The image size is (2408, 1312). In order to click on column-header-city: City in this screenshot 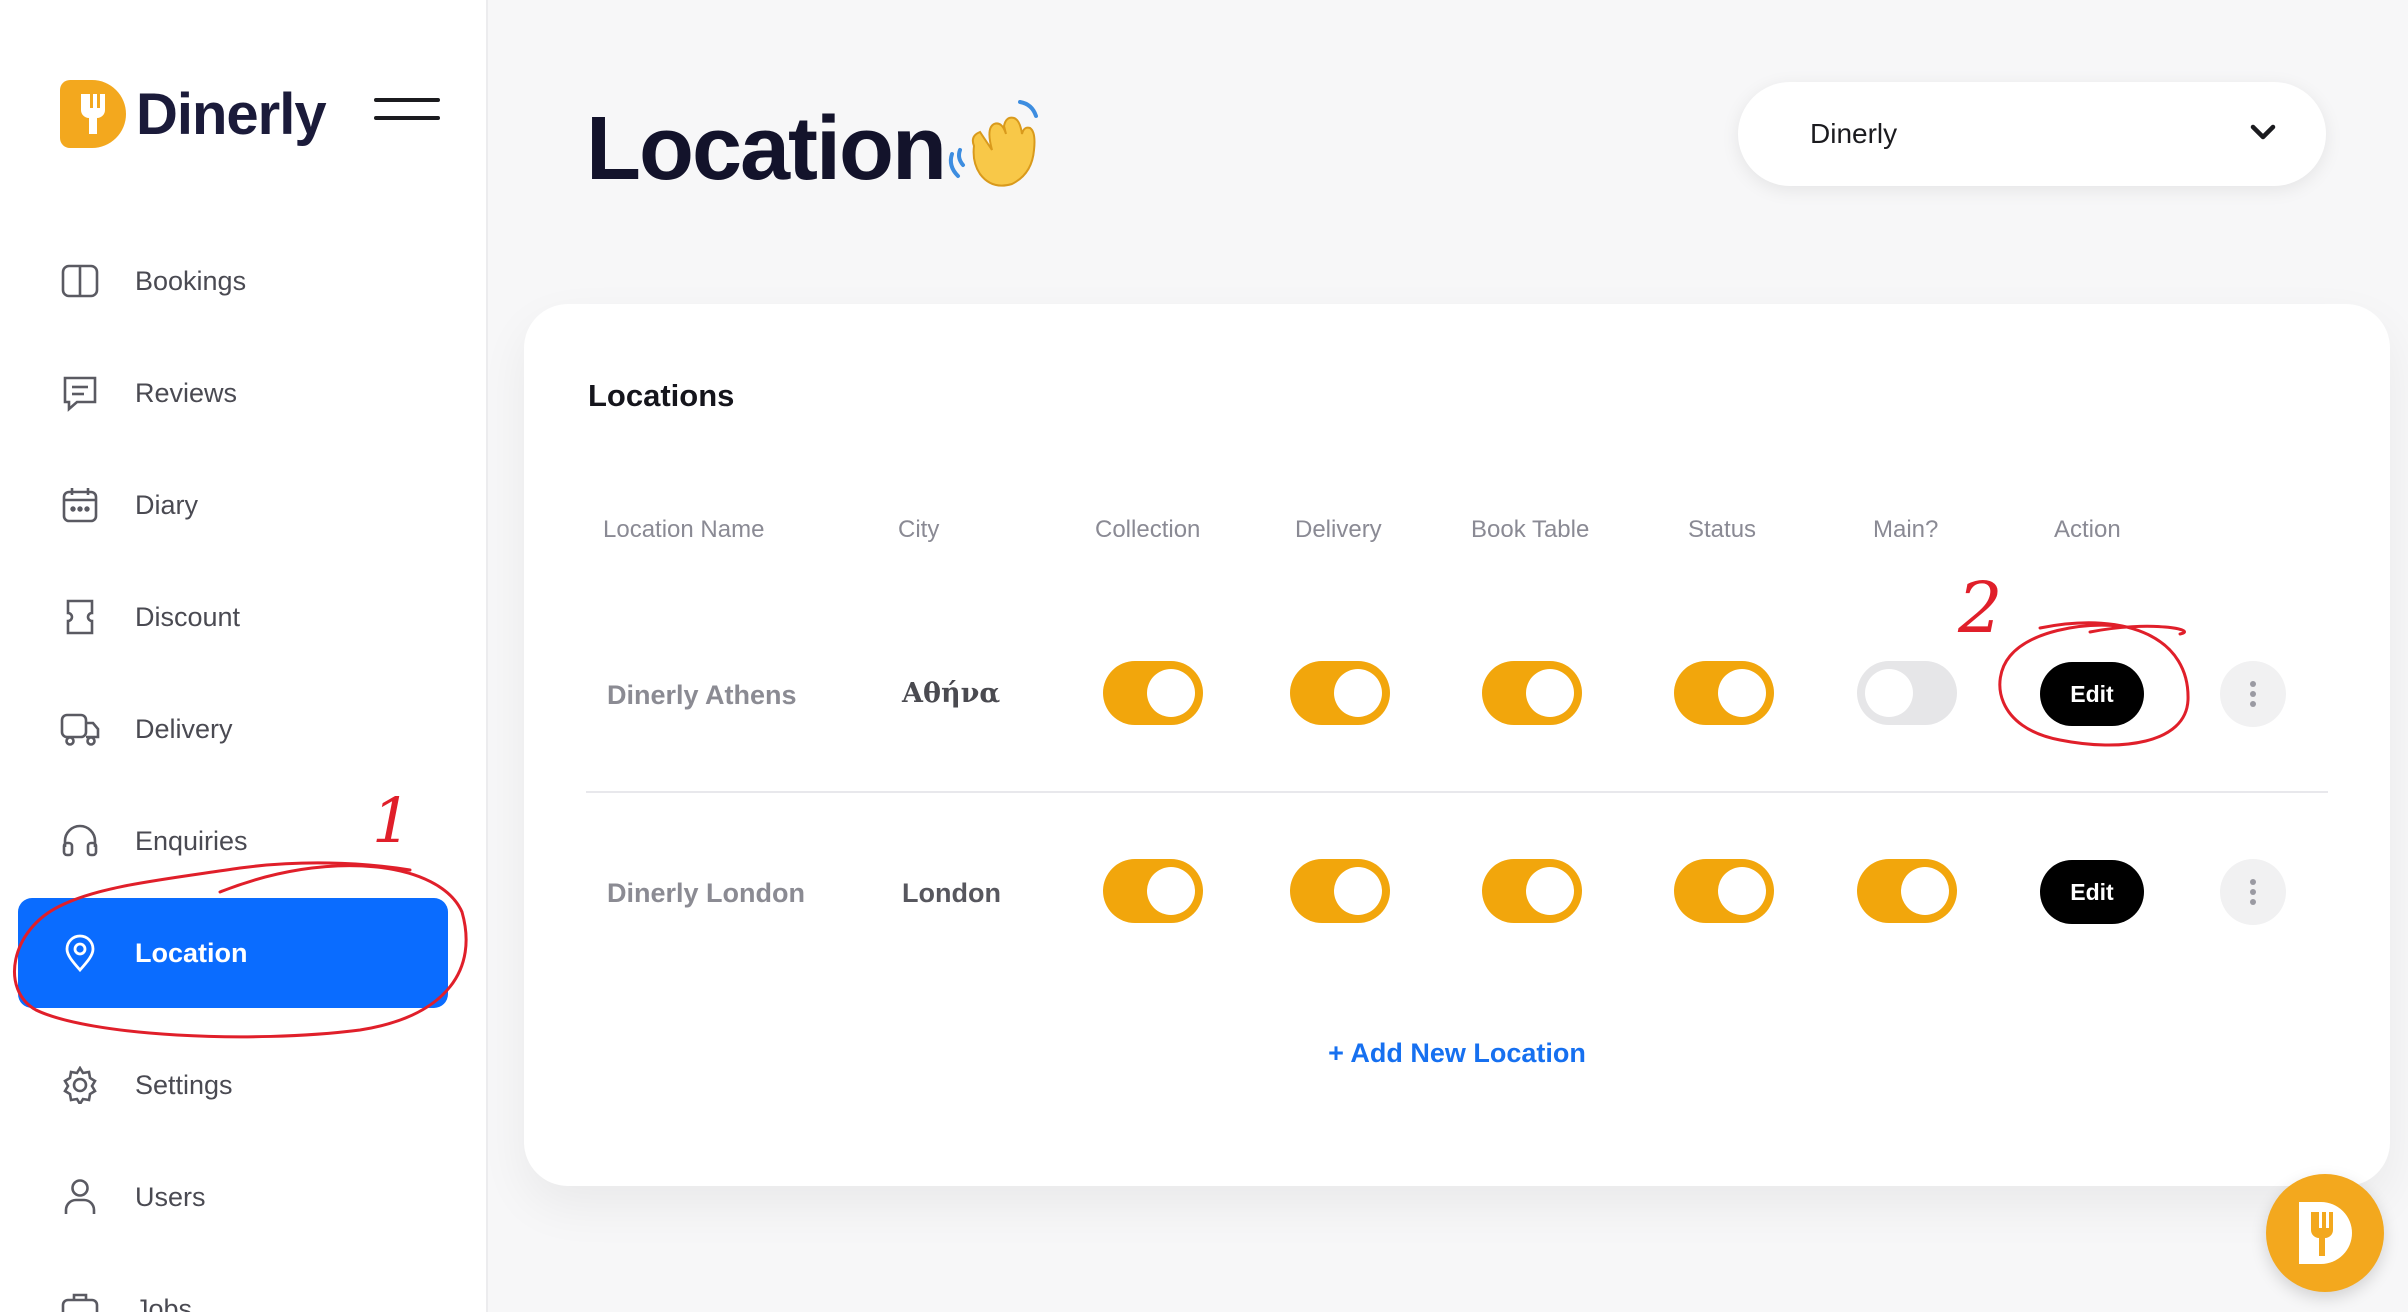, I will do `click(919, 529)`.